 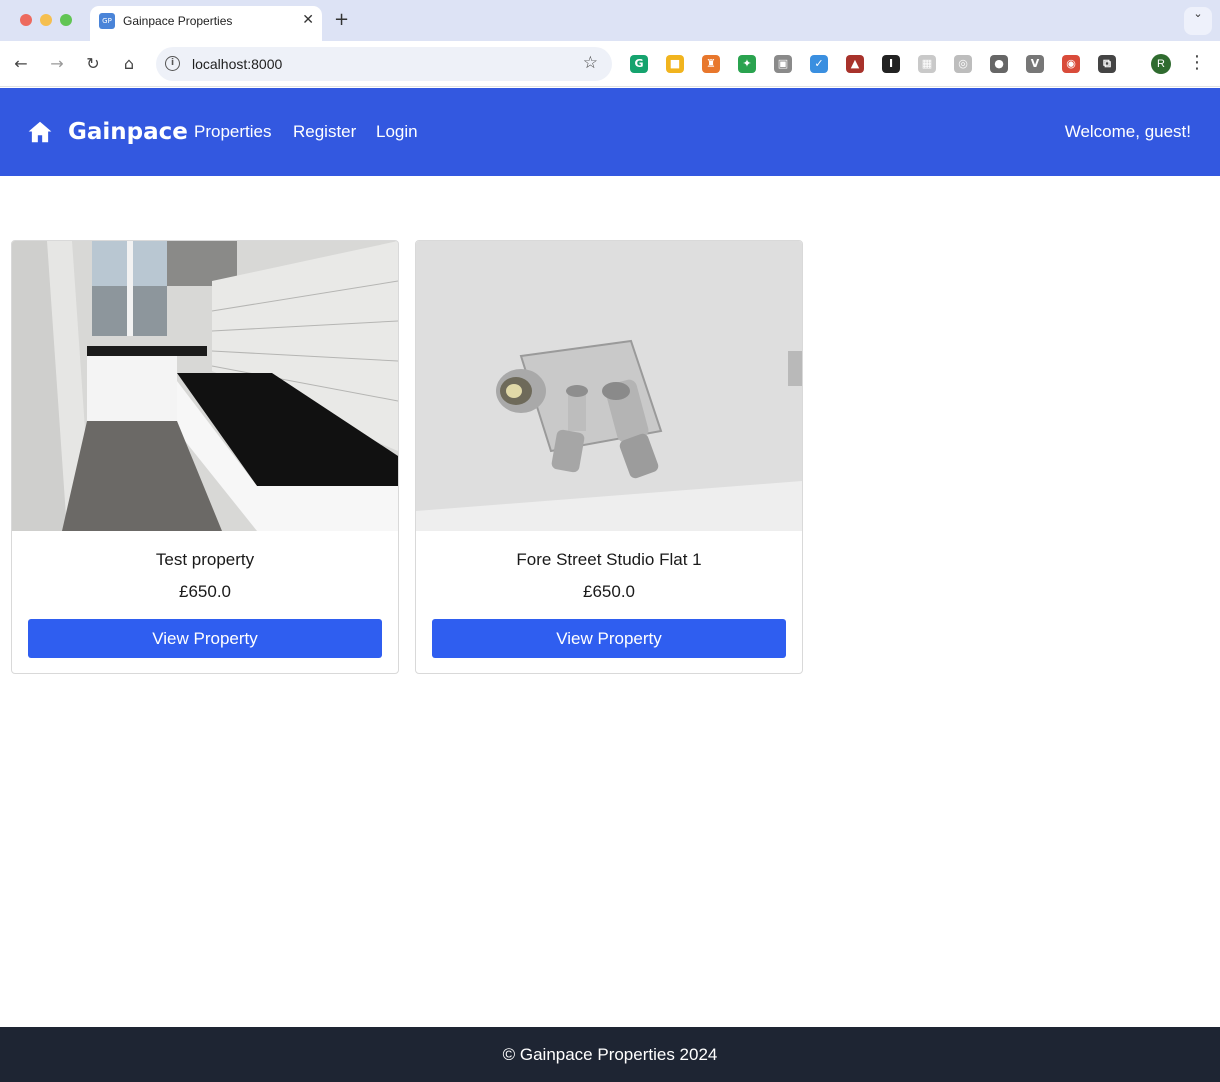 I want to click on reload-icon: ↻, so click(x=93, y=64).